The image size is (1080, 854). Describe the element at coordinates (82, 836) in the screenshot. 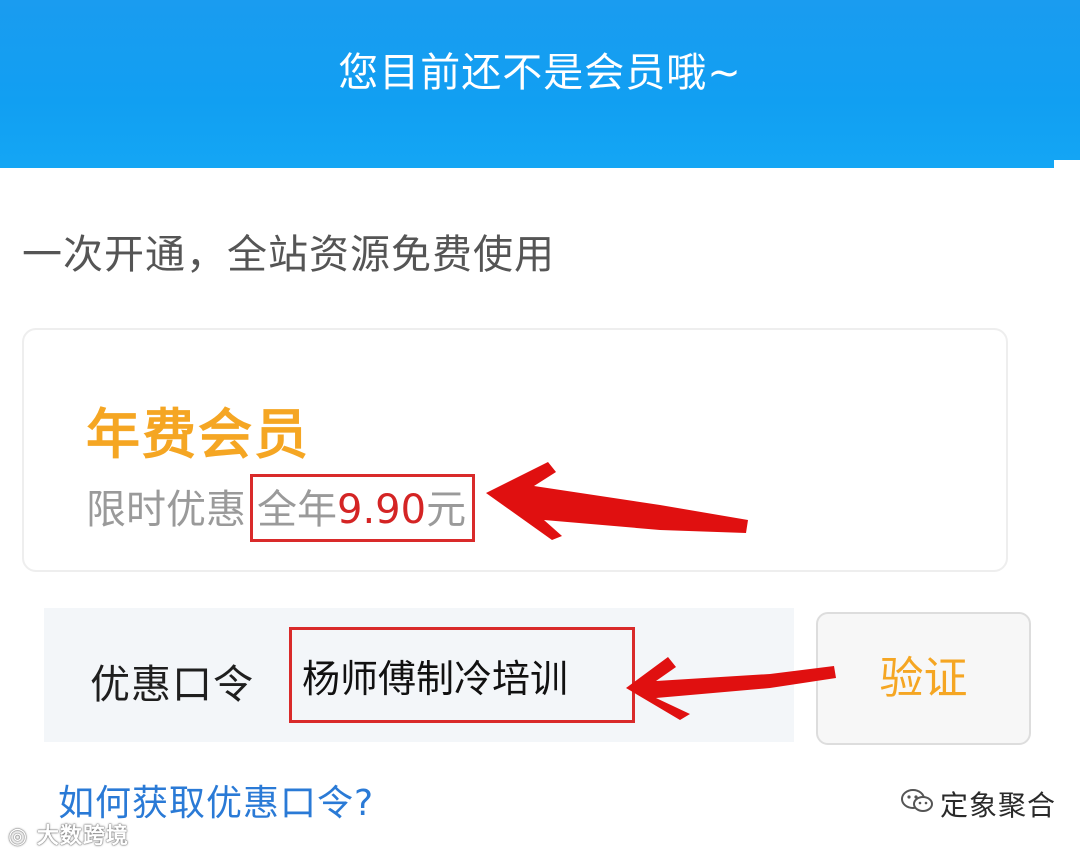

I see `watermark-left-text: 大数跨境` at that location.